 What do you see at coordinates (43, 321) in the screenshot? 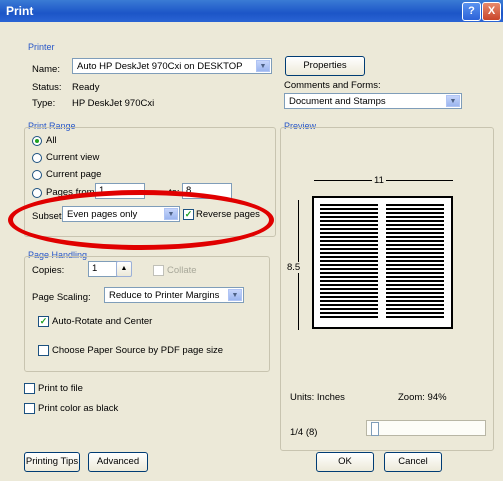
I see `auto-rotate-checkbox: ✓` at bounding box center [43, 321].